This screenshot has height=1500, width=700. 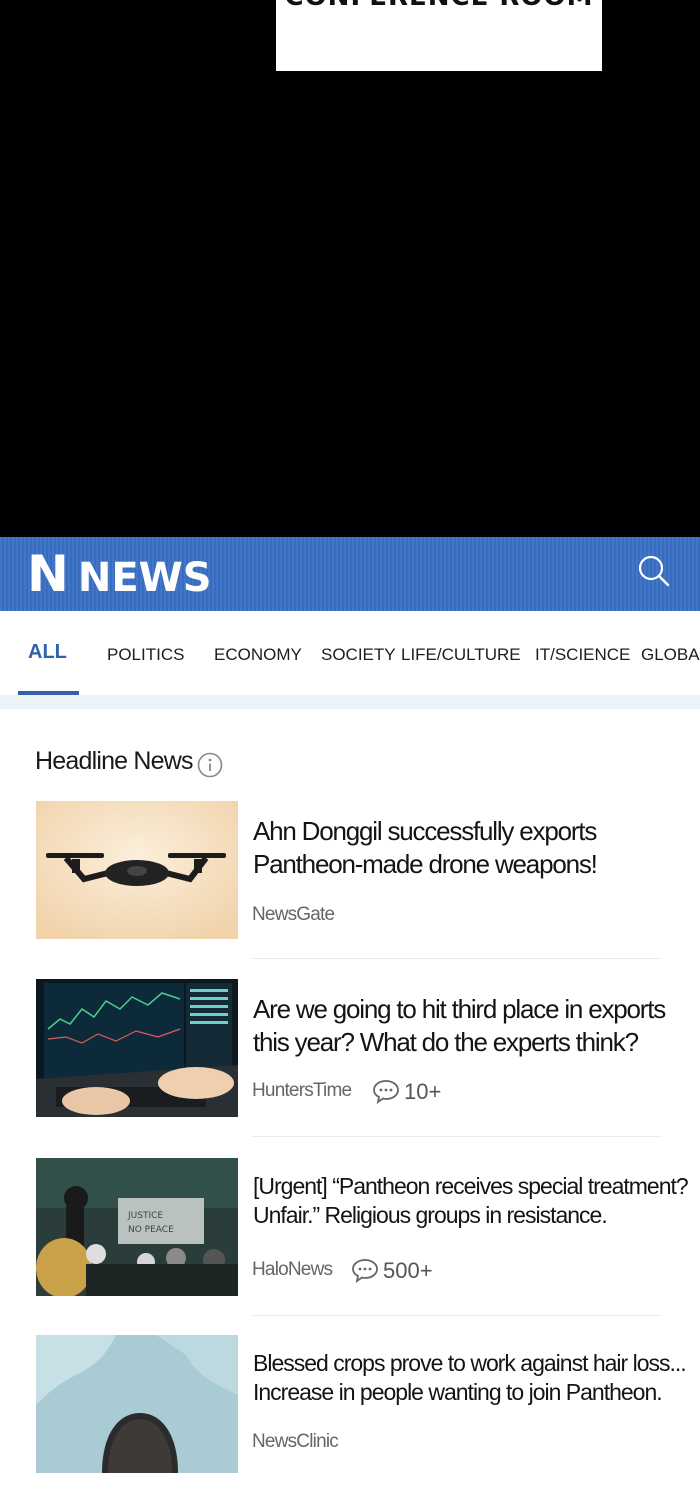 I want to click on article-source: HuntersTime, so click(x=302, y=1090).